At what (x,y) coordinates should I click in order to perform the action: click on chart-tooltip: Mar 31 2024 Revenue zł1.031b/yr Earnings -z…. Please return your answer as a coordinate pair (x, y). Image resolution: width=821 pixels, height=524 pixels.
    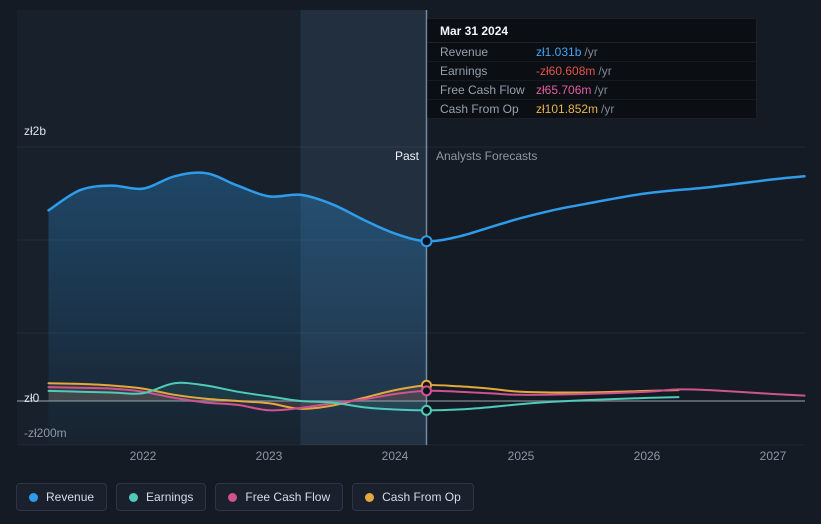
    Looking at the image, I should click on (592, 68).